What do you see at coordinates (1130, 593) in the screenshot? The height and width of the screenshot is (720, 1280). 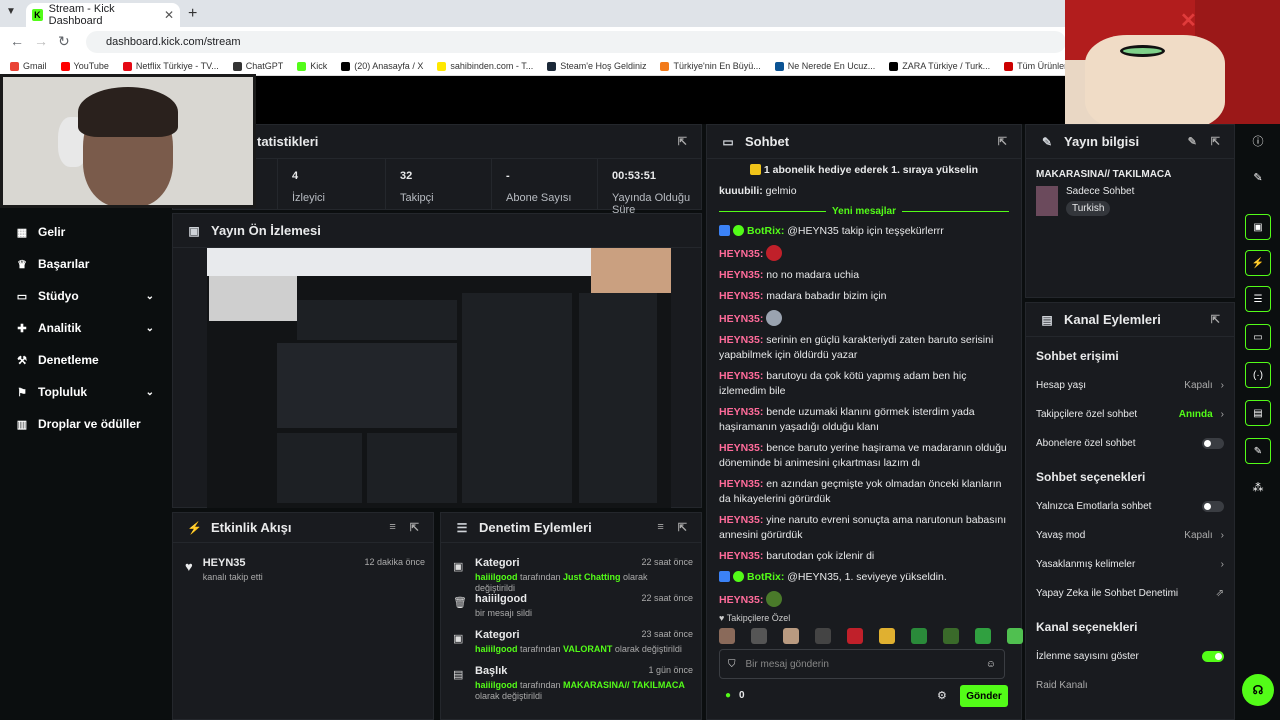 I see `ai-moderation-row: Yapay Zeka ile Sohbet Denetimi ⇗` at bounding box center [1130, 593].